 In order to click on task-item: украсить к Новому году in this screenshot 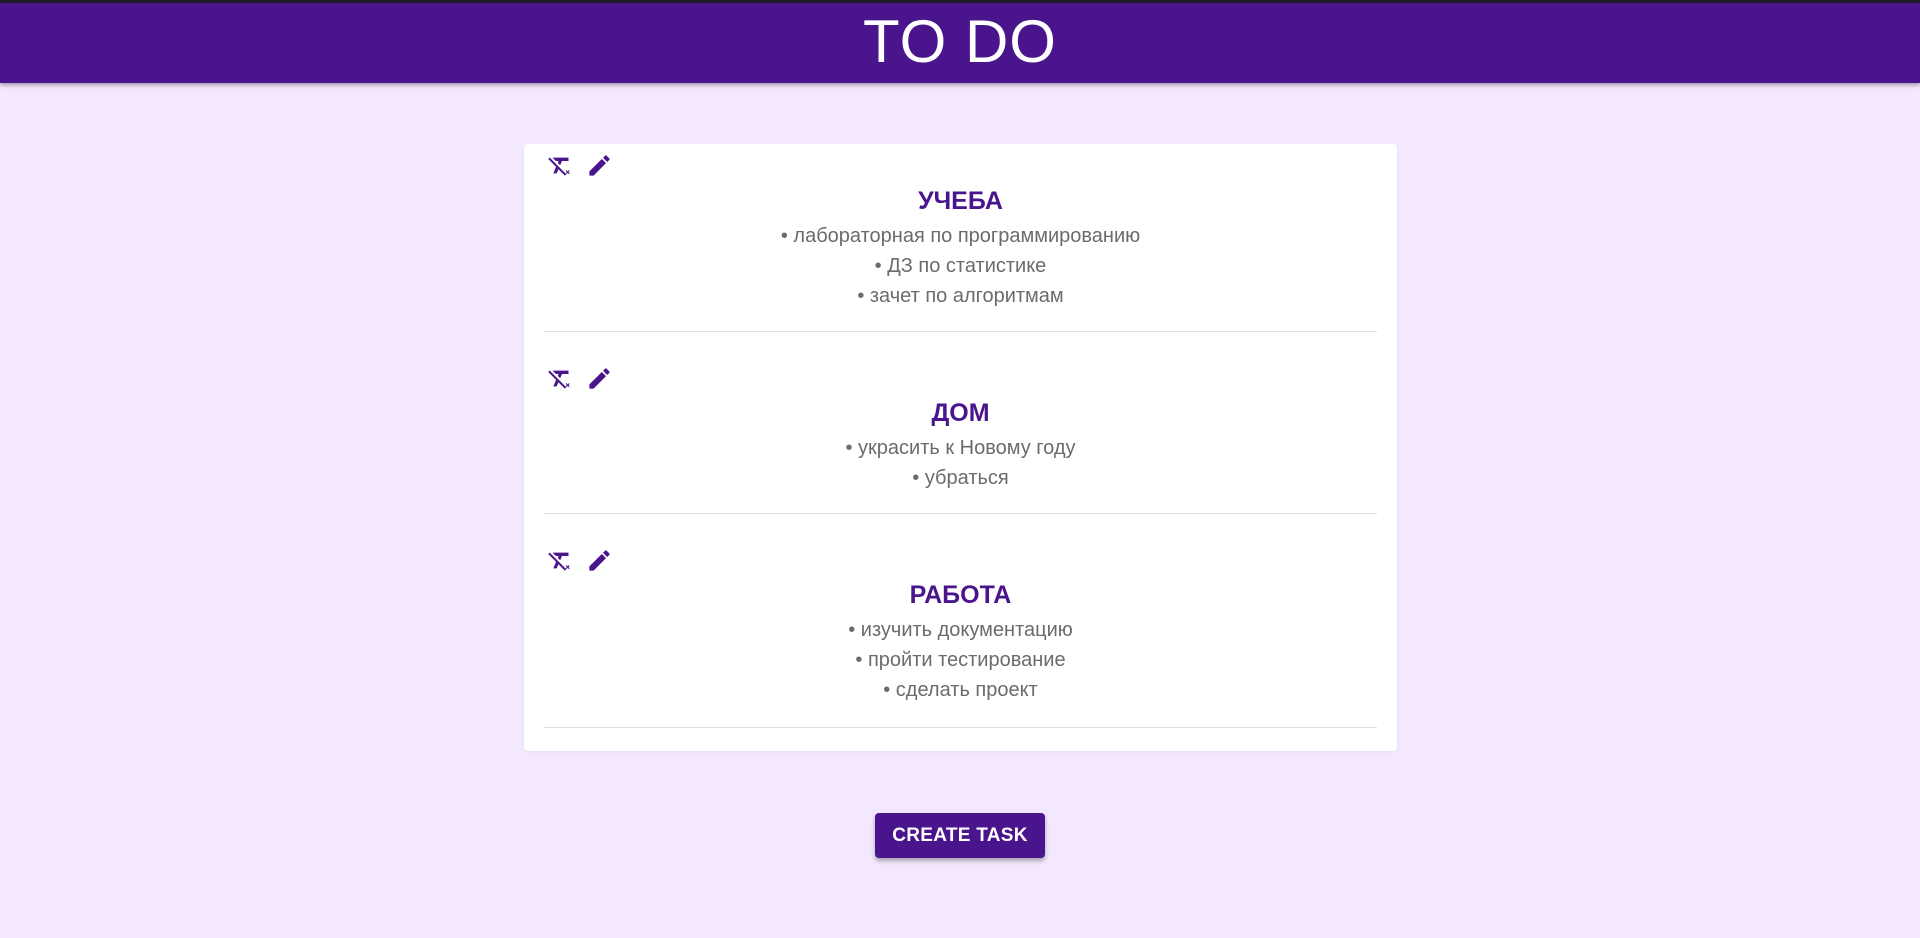, I will do `click(960, 448)`.